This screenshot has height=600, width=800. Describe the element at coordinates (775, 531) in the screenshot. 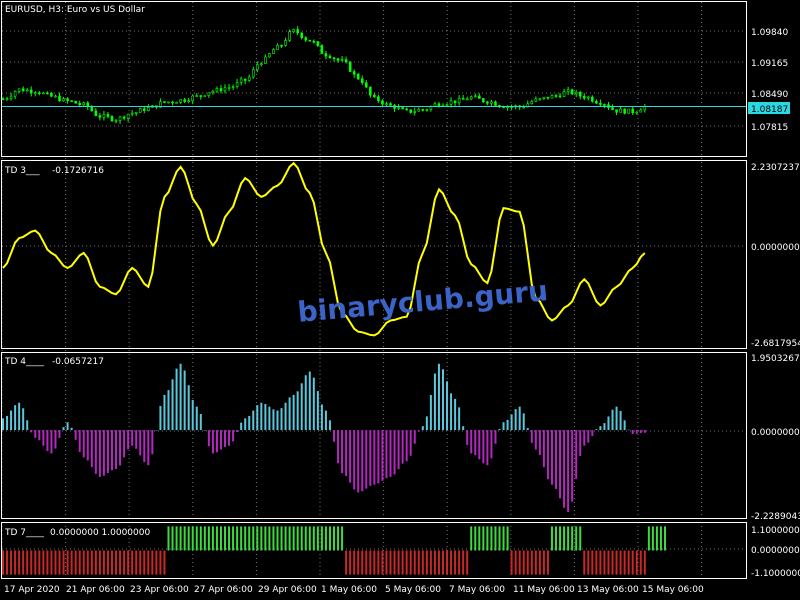

I see `td7-tick: 1.1000000` at that location.